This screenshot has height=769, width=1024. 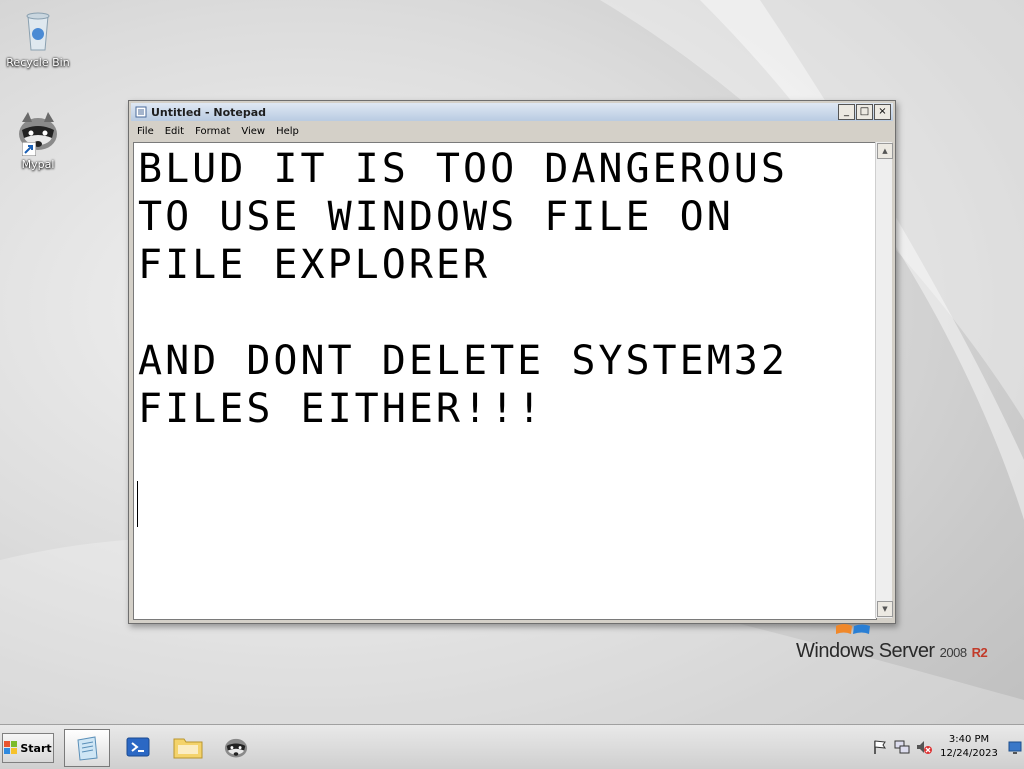 What do you see at coordinates (880, 747) in the screenshot?
I see `flag-icon` at bounding box center [880, 747].